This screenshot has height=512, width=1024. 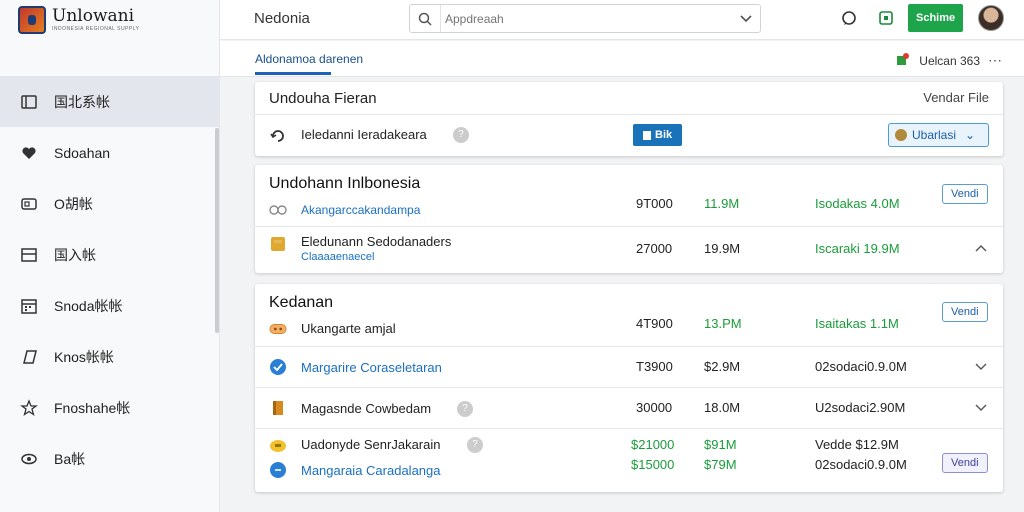 What do you see at coordinates (653, 444) in the screenshot?
I see `qty-cell: $21000` at bounding box center [653, 444].